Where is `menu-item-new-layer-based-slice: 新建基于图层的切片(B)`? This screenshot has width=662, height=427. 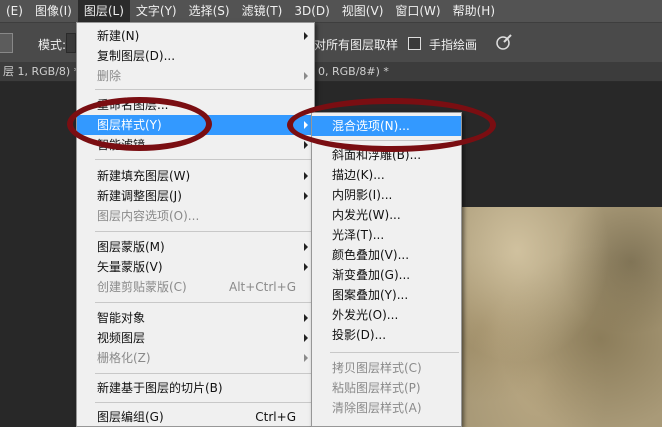
menu-item-new-layer-based-slice: 新建基于图层的切片(B) is located at coordinates (195, 388).